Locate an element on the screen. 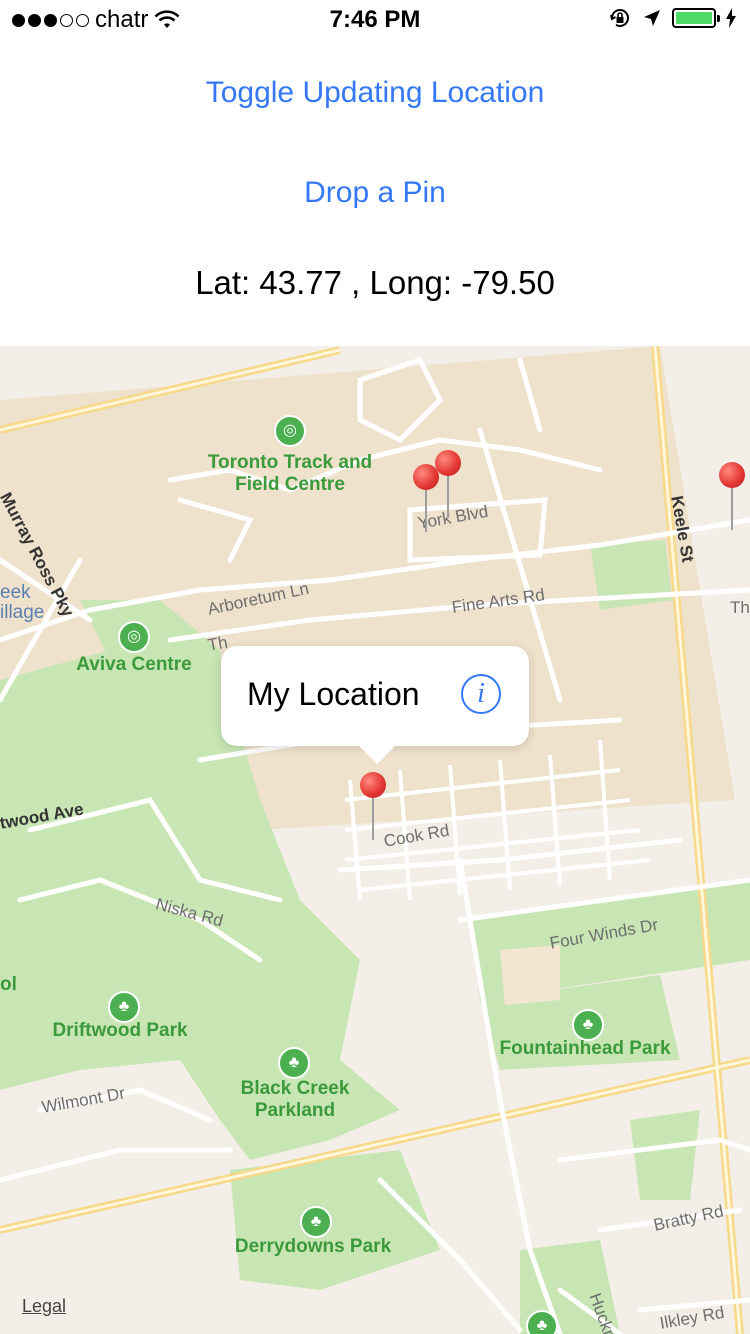  info-icon: i is located at coordinates (481, 694).